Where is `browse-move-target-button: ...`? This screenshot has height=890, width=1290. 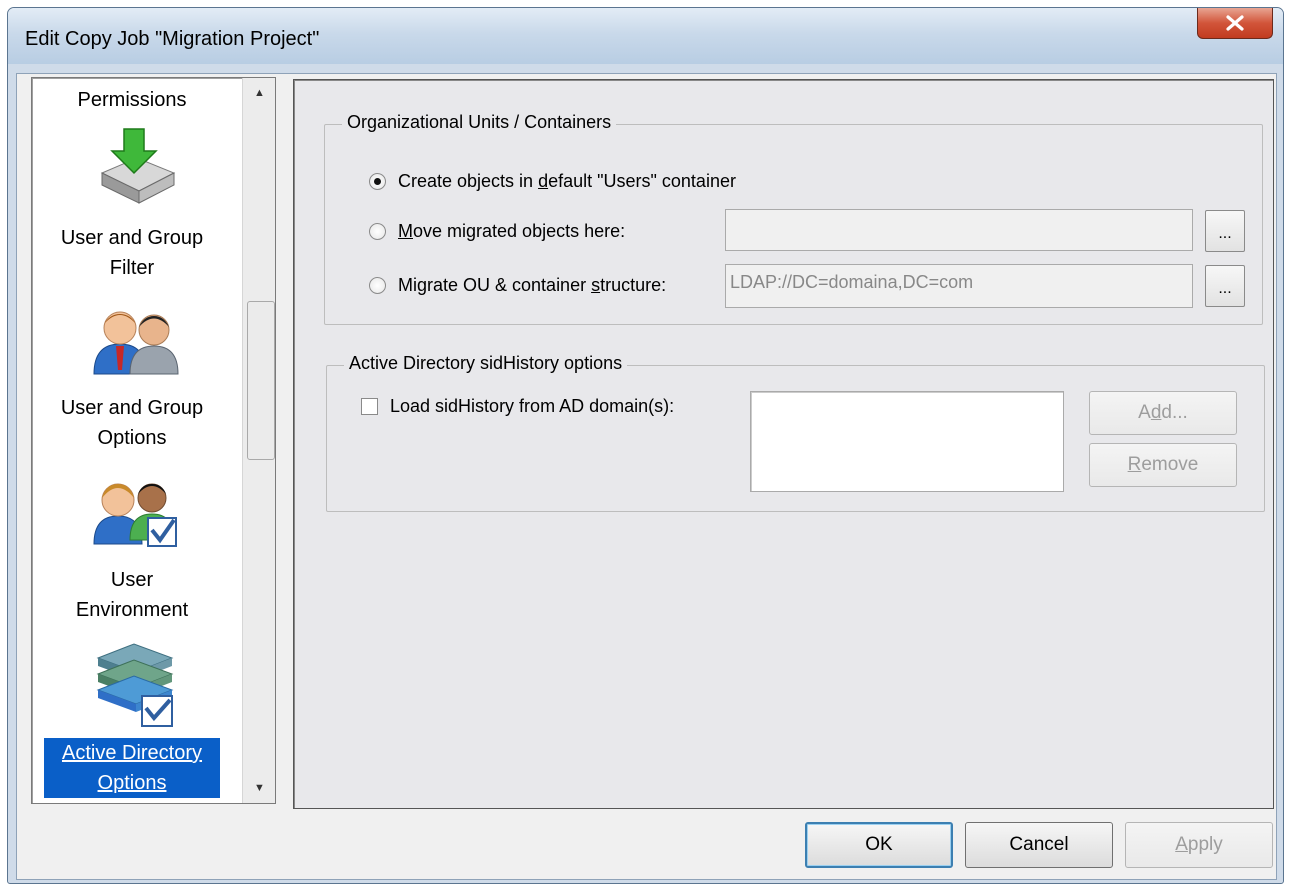
browse-move-target-button: ... is located at coordinates (1225, 231).